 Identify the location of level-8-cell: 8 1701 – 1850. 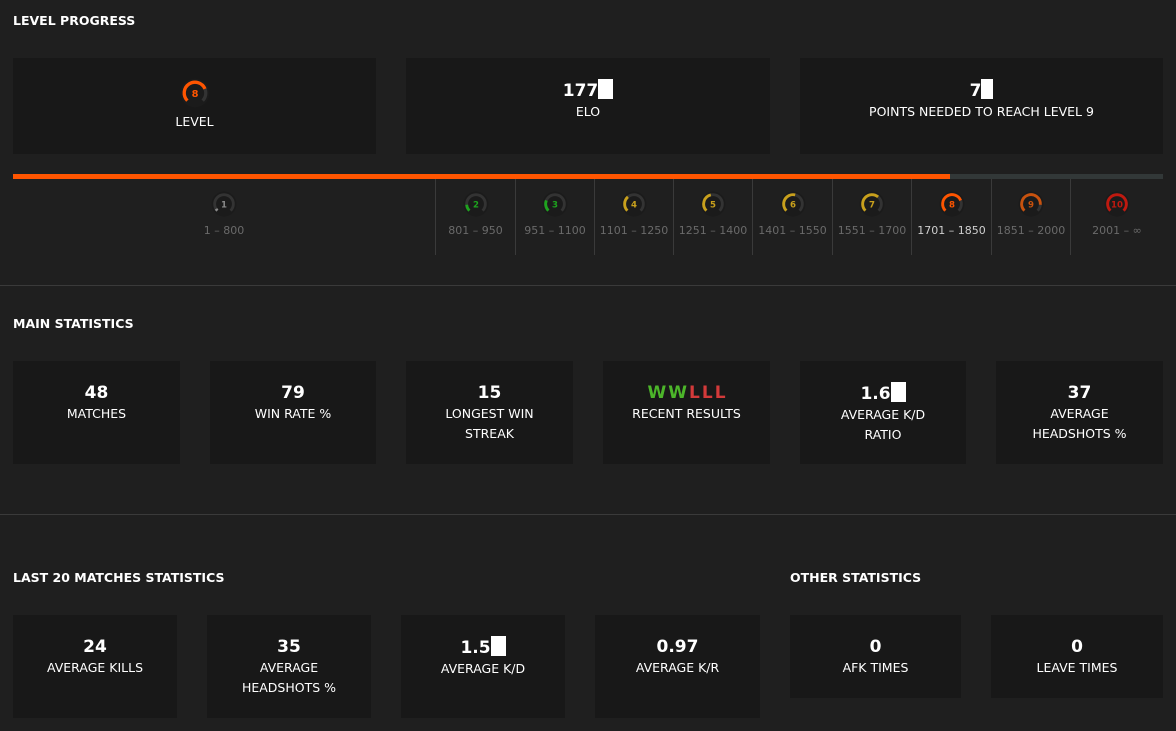
(951, 217).